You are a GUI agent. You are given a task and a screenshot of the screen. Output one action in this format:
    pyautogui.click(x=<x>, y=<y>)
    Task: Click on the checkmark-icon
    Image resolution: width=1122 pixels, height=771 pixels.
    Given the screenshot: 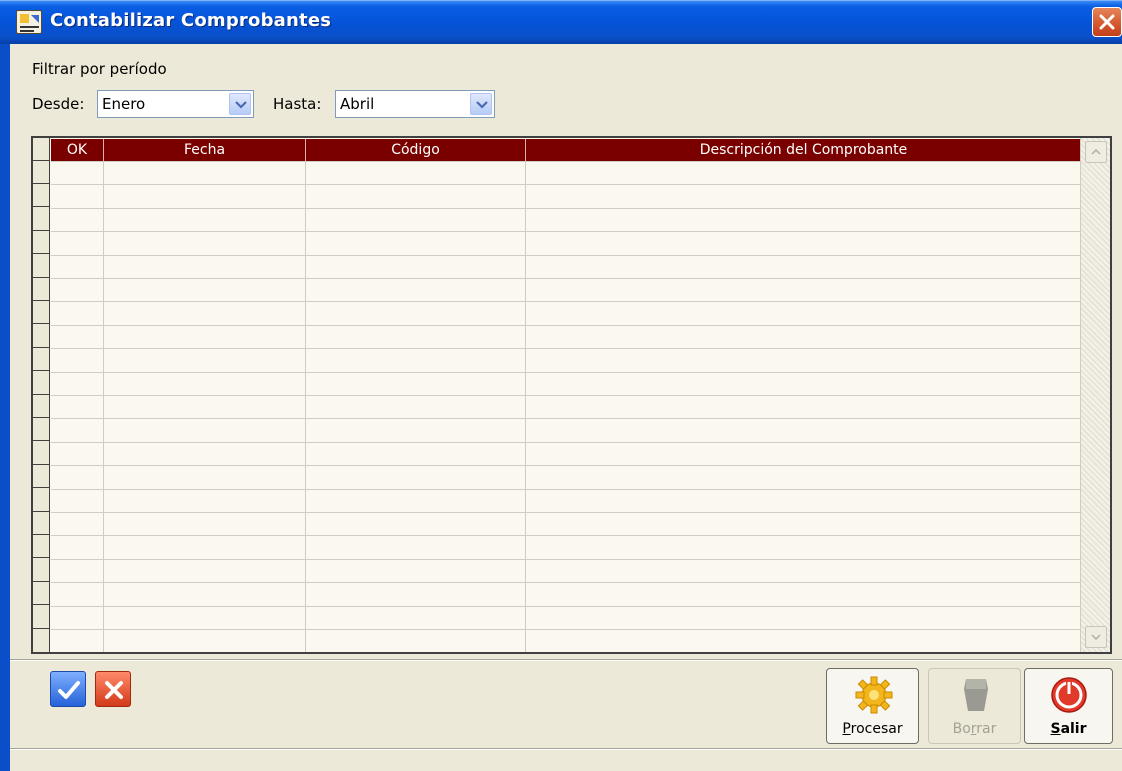 What is the action you would take?
    pyautogui.click(x=69, y=690)
    